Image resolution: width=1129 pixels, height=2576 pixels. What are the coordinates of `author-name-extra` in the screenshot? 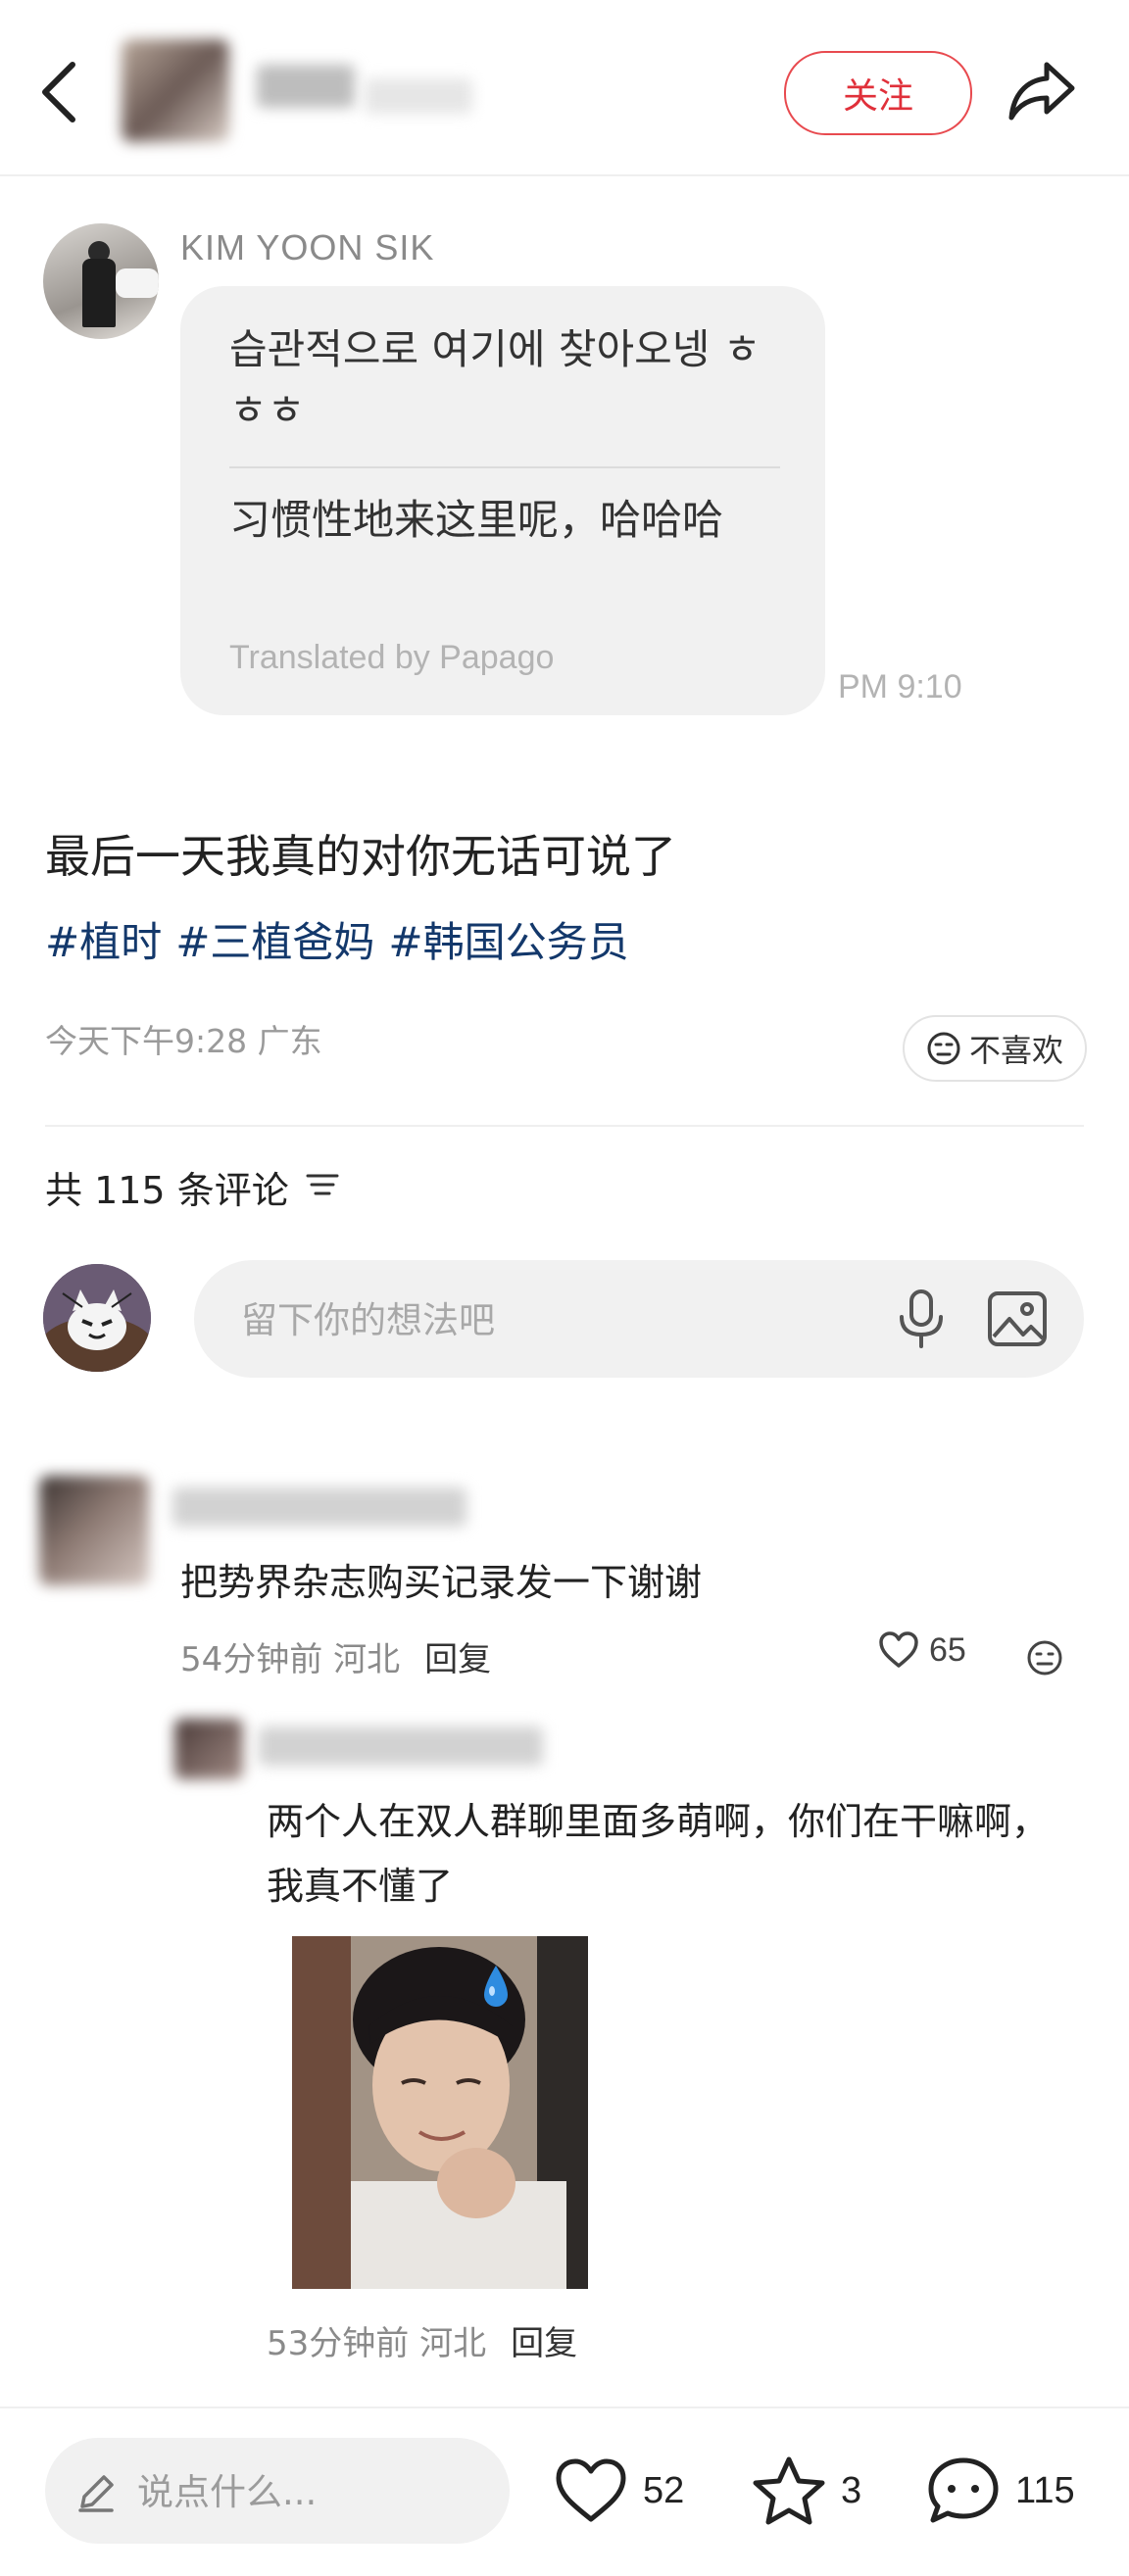 It's located at (419, 96).